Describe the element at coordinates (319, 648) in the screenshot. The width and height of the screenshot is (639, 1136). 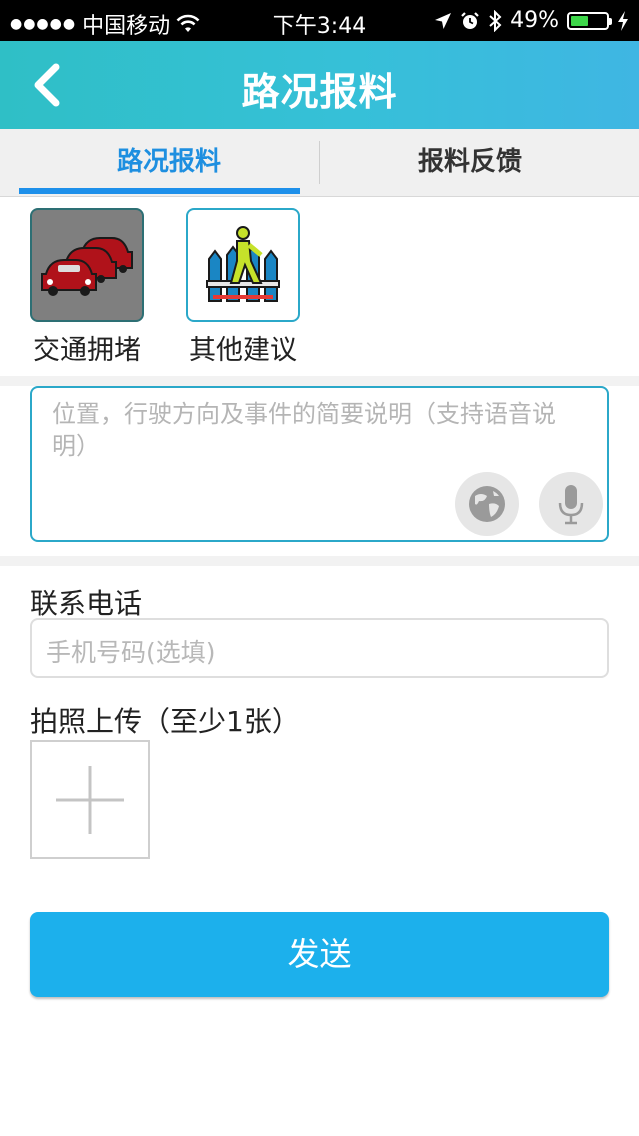
I see `phone-input: 手机号码(选填)` at that location.